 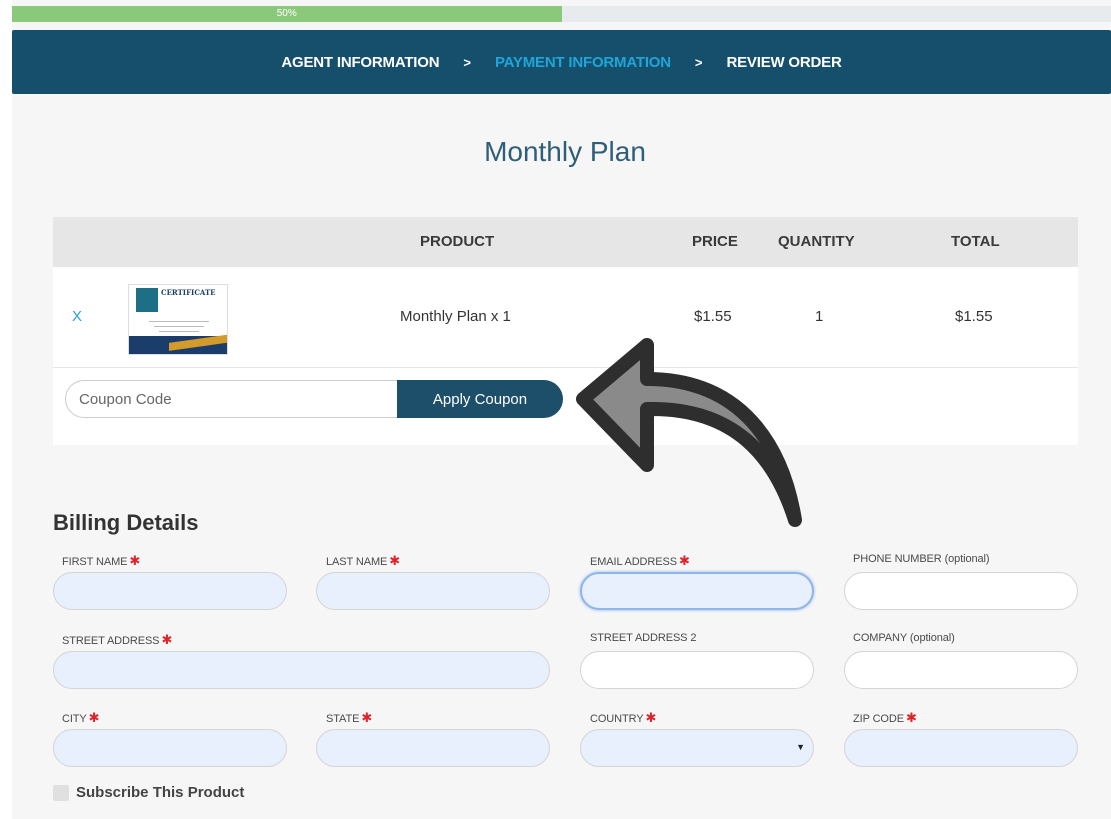 I want to click on product-name: Monthly Plan x 1, so click(x=455, y=316).